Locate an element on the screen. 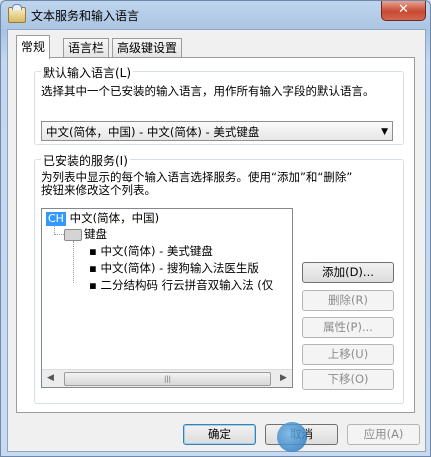 This screenshot has height=457, width=431. default-language-label: 默认输入语言(L) is located at coordinates (87, 72).